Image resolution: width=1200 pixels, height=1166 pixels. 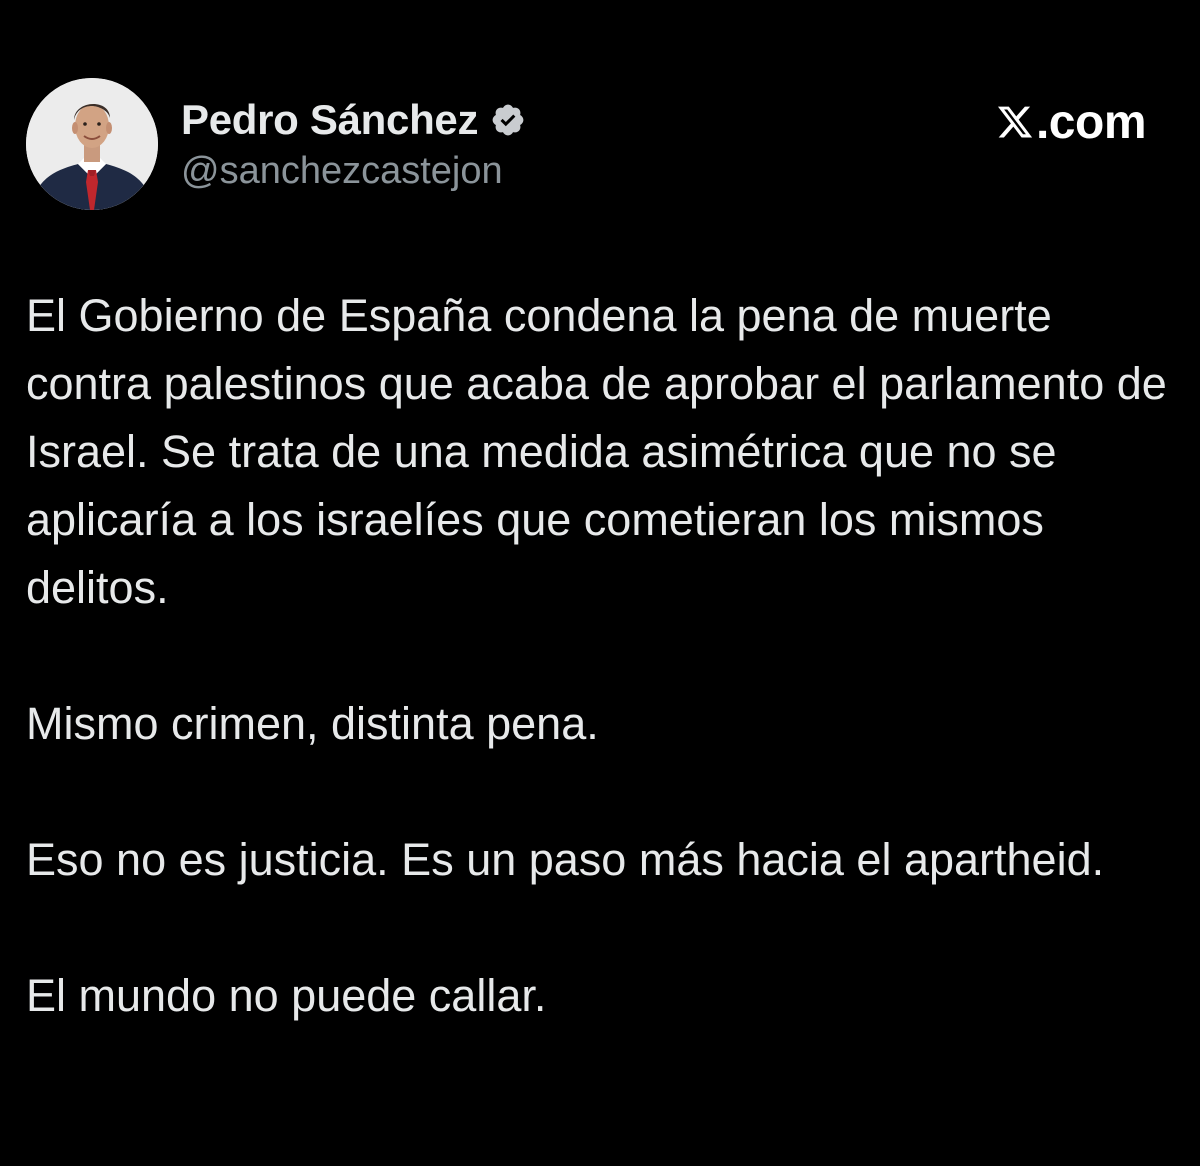 I want to click on author-identity: Pedro Sánchez @sanchezcastejon, so click(x=353, y=142).